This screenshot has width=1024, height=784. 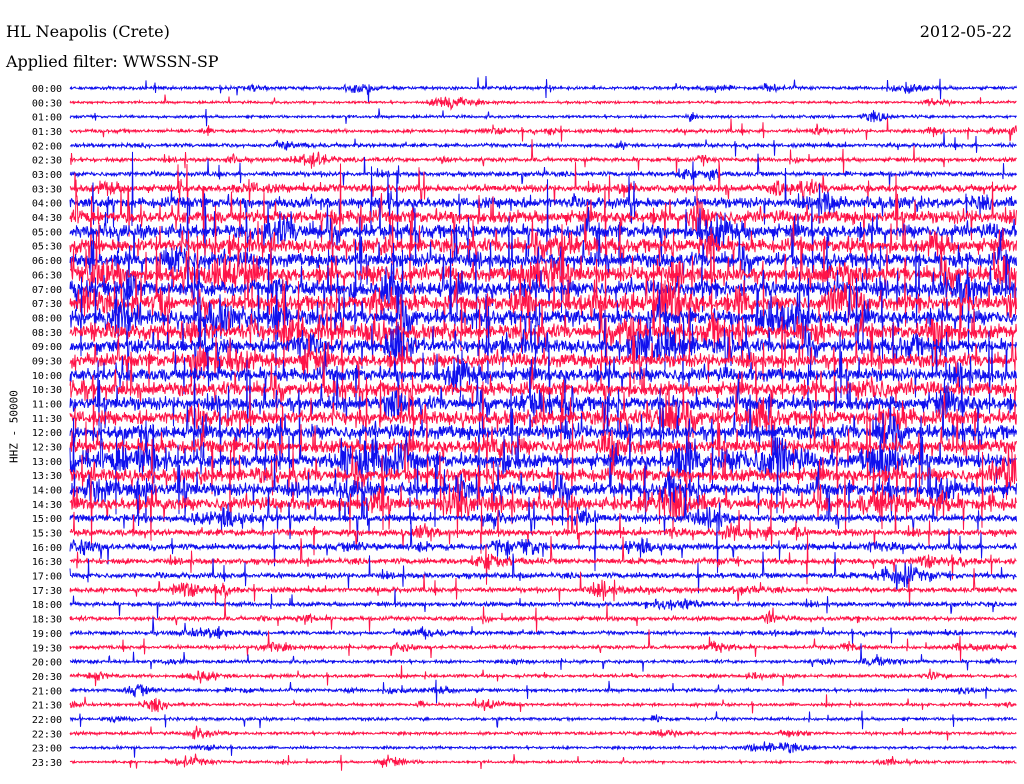 What do you see at coordinates (47, 347) in the screenshot?
I see `row-time-label: 09:00` at bounding box center [47, 347].